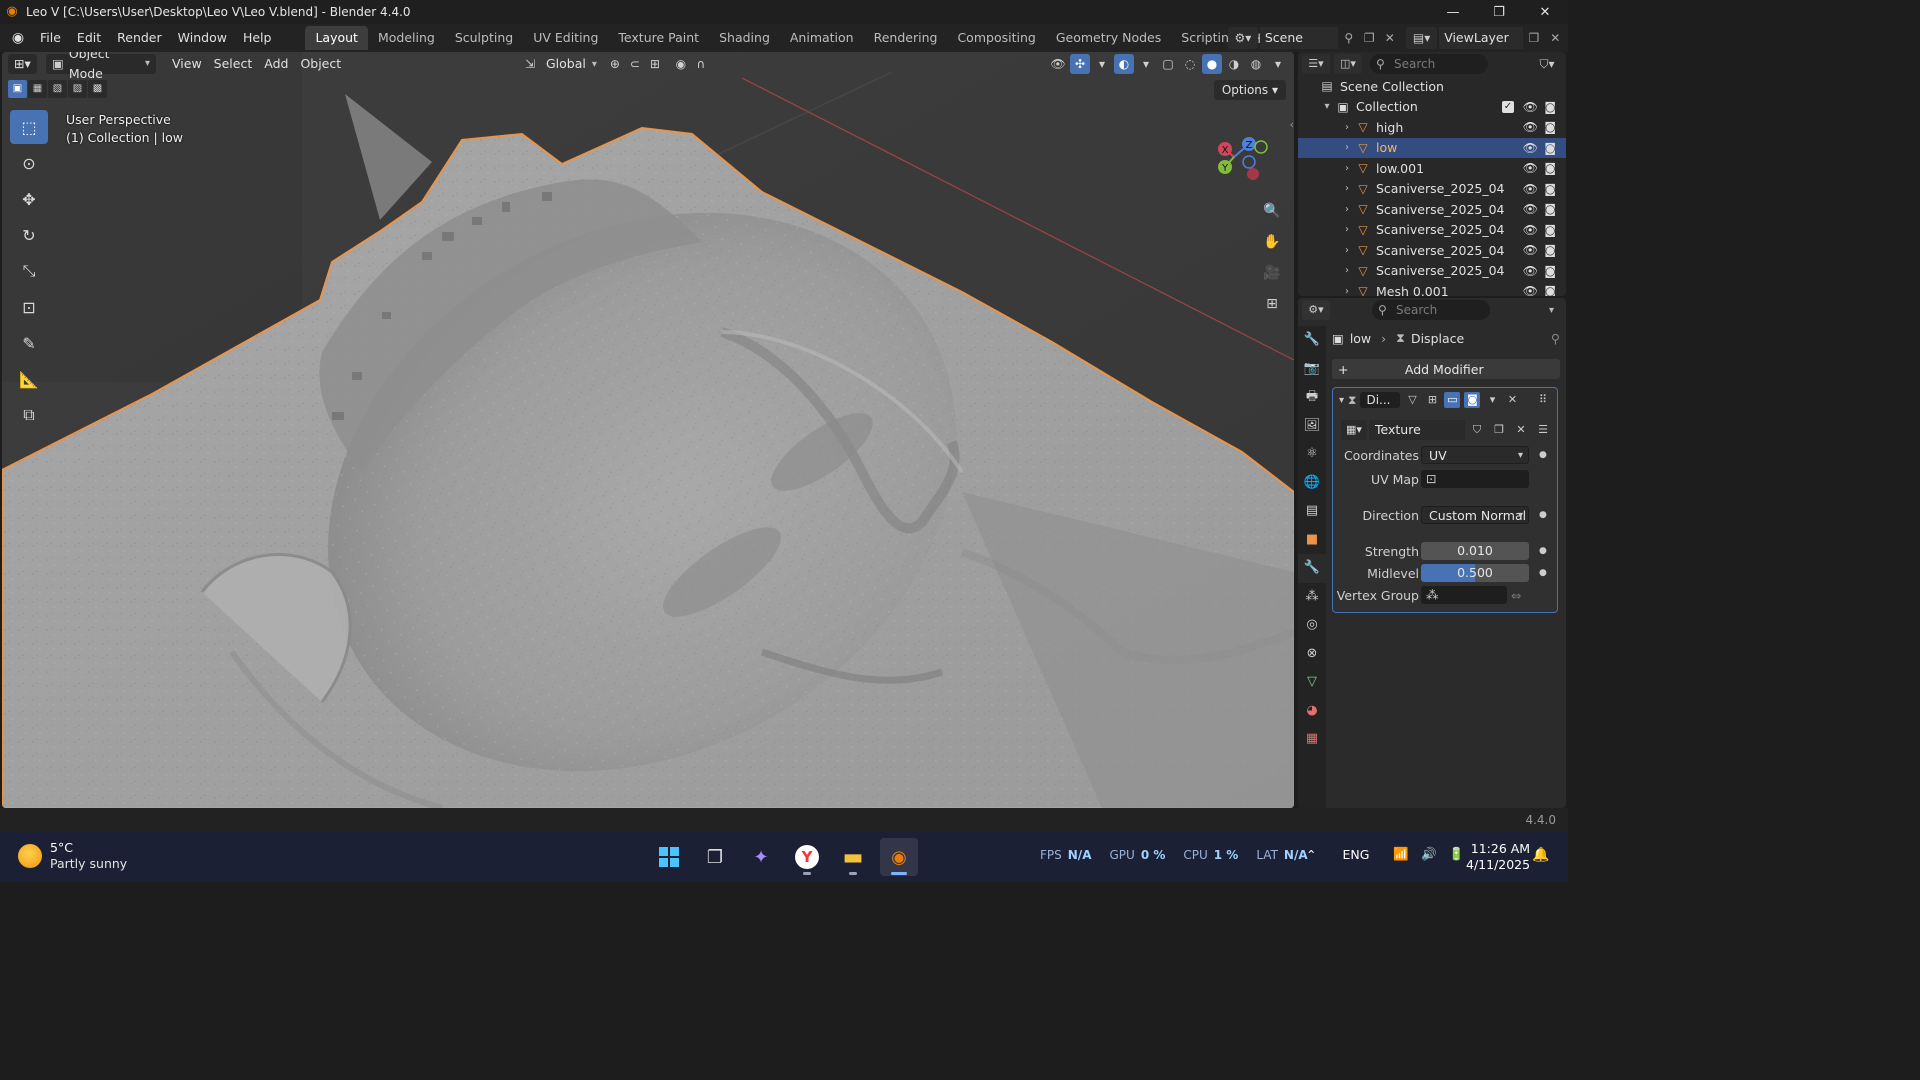  I want to click on start-button, so click(669, 857).